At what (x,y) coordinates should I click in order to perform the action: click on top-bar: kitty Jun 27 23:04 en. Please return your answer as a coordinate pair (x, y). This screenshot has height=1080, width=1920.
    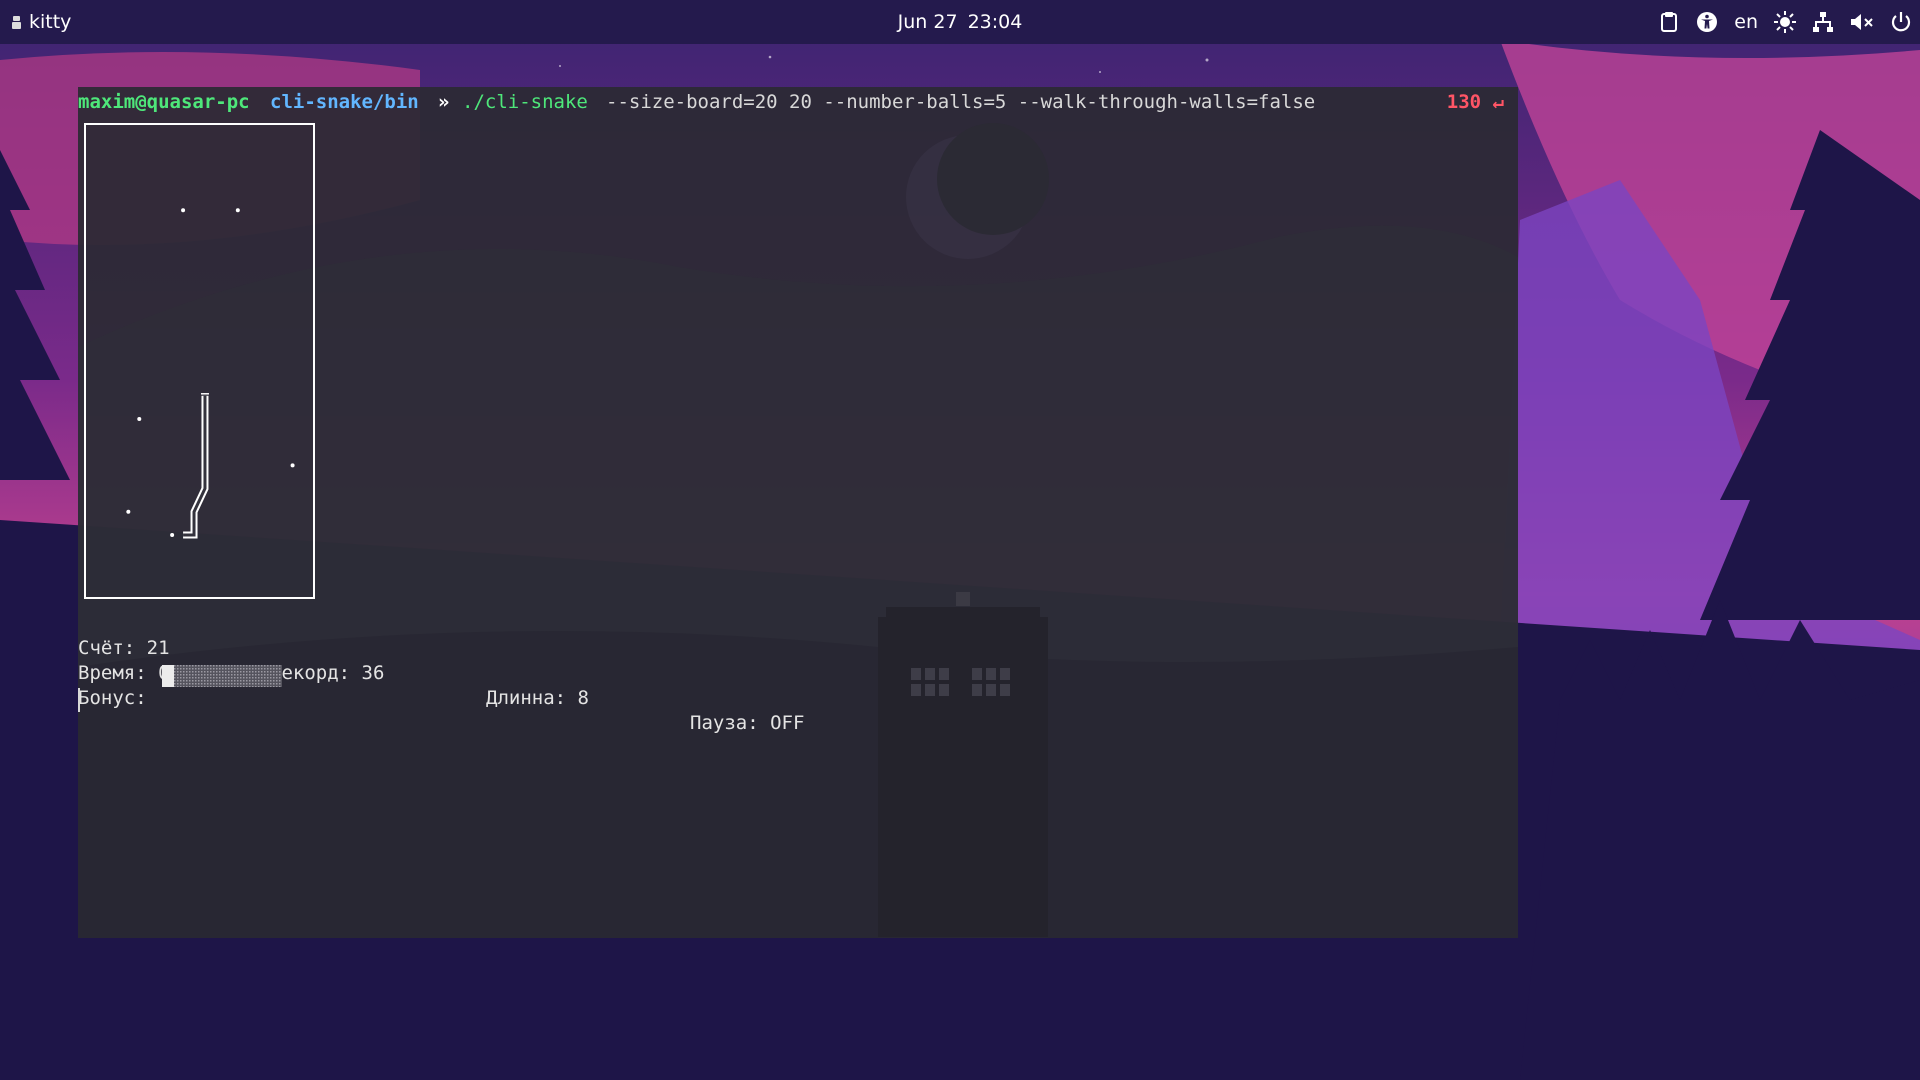
    Looking at the image, I should click on (960, 22).